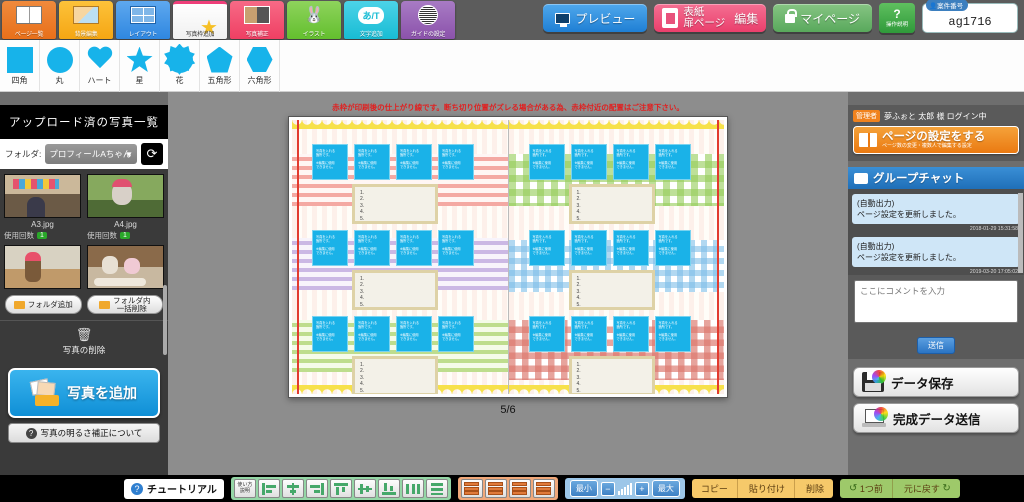 The width and height of the screenshot is (1024, 502). Describe the element at coordinates (936, 345) in the screenshot. I see `send-button: 送信` at that location.